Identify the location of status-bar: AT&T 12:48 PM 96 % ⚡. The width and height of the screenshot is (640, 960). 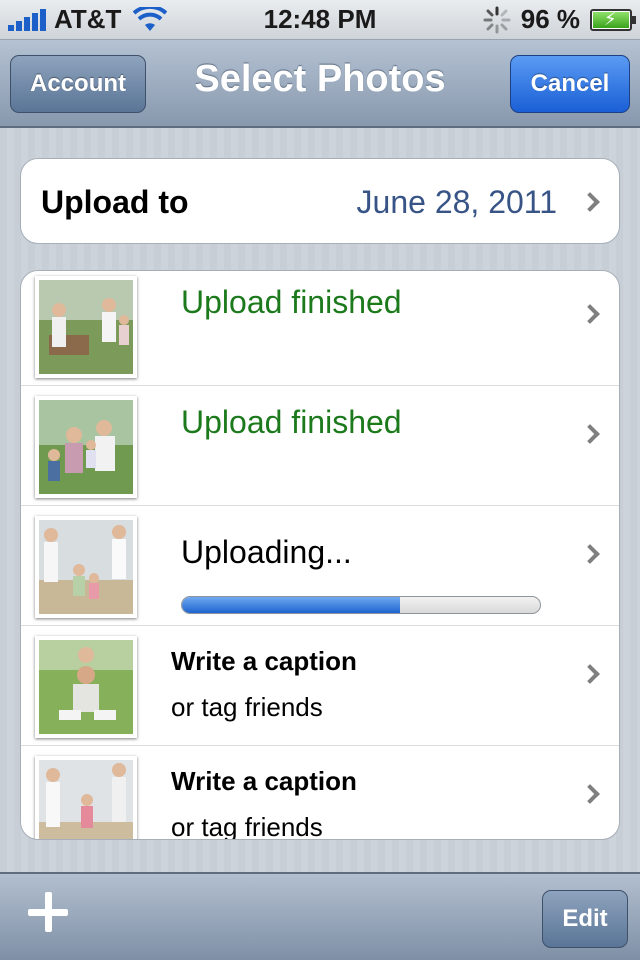
(320, 20).